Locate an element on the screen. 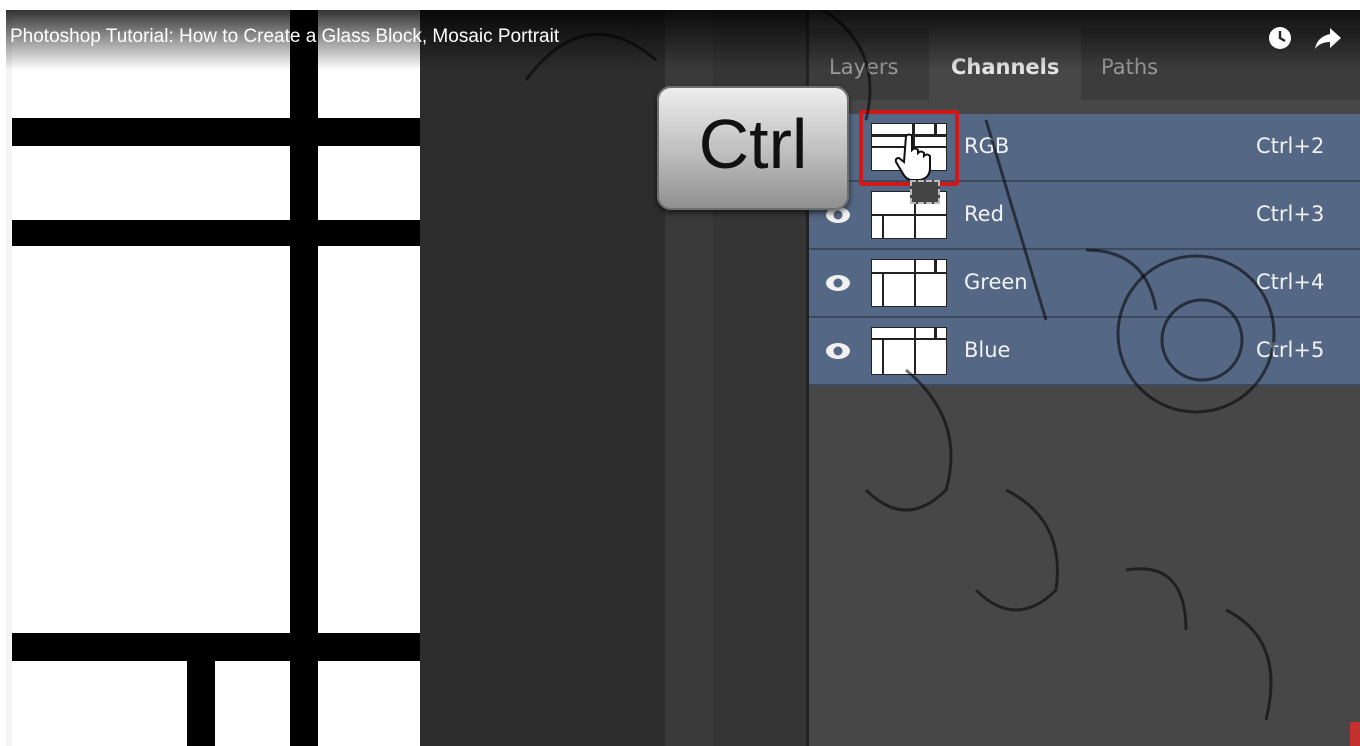  channel-shortcut: Ctrl+3 is located at coordinates (1290, 214).